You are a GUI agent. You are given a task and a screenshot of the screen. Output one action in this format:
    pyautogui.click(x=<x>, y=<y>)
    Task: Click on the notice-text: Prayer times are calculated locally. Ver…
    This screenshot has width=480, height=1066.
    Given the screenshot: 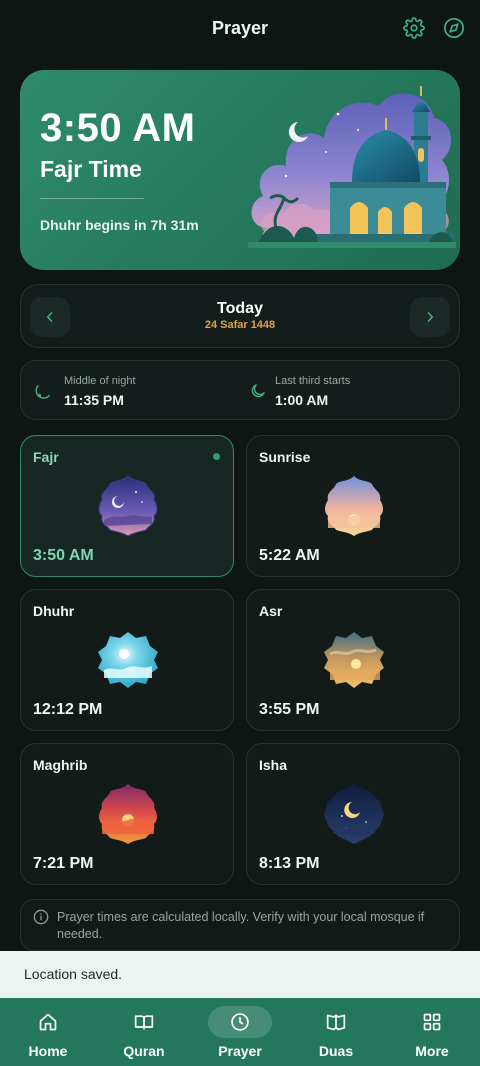 What is the action you would take?
    pyautogui.click(x=241, y=925)
    